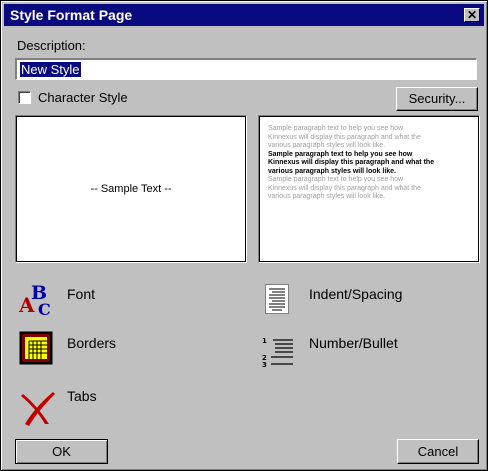  What do you see at coordinates (38, 406) in the screenshot?
I see `tabs-icon` at bounding box center [38, 406].